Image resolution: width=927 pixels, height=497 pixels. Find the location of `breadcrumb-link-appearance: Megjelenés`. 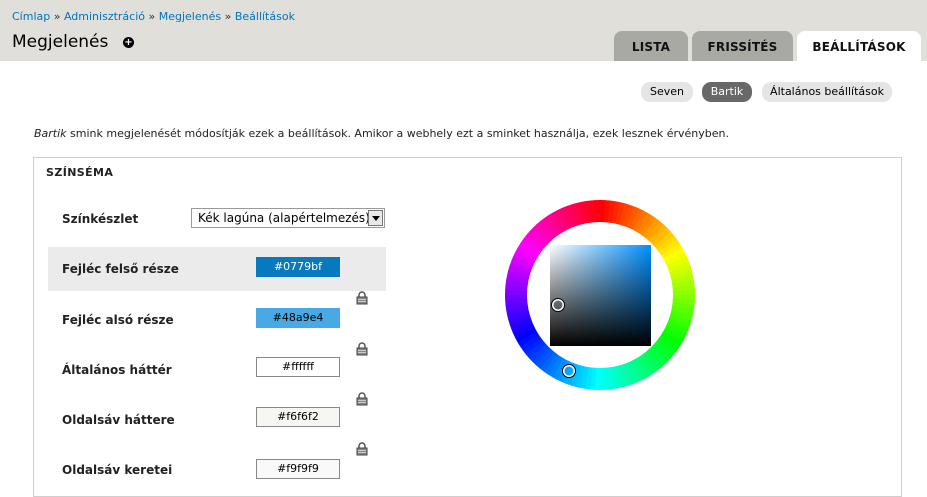

breadcrumb-link-appearance: Megjelenés is located at coordinates (190, 16).